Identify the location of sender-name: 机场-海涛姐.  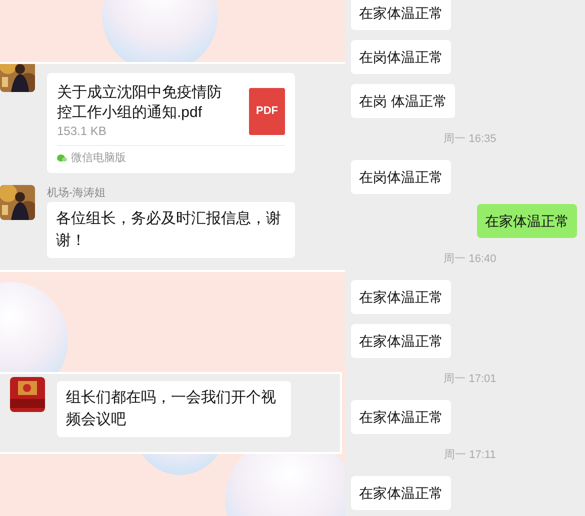
(77, 193).